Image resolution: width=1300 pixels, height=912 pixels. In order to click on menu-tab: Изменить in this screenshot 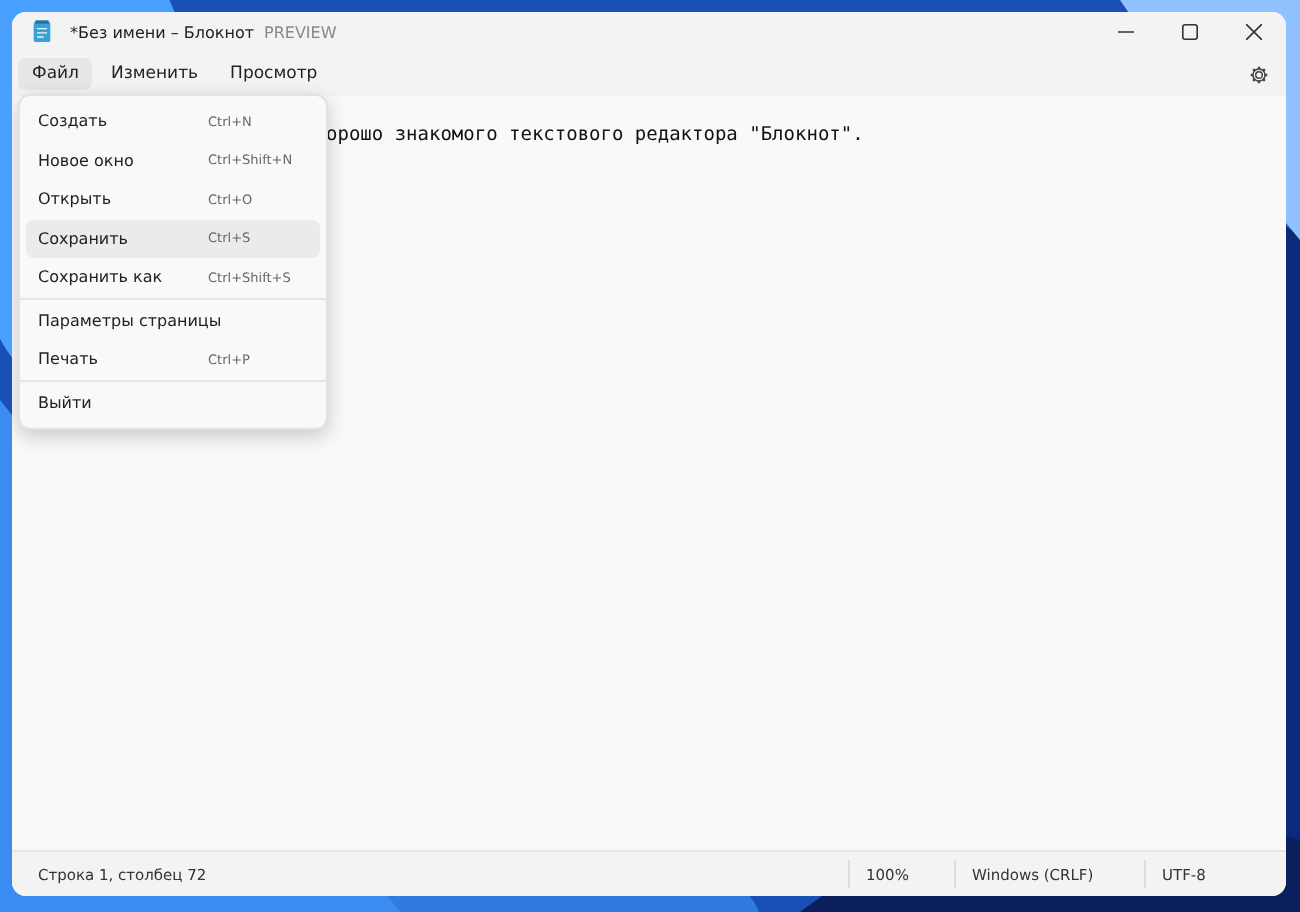, I will do `click(154, 74)`.